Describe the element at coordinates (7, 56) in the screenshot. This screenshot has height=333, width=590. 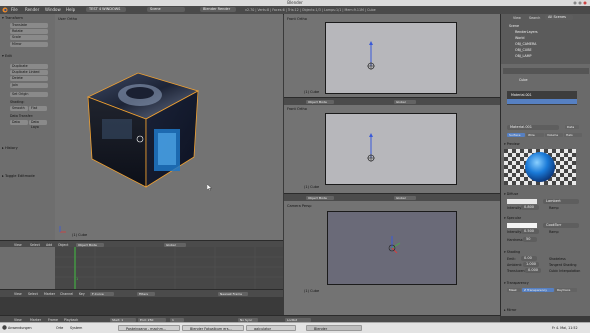
I see `edit-header: ▾ Edit` at that location.